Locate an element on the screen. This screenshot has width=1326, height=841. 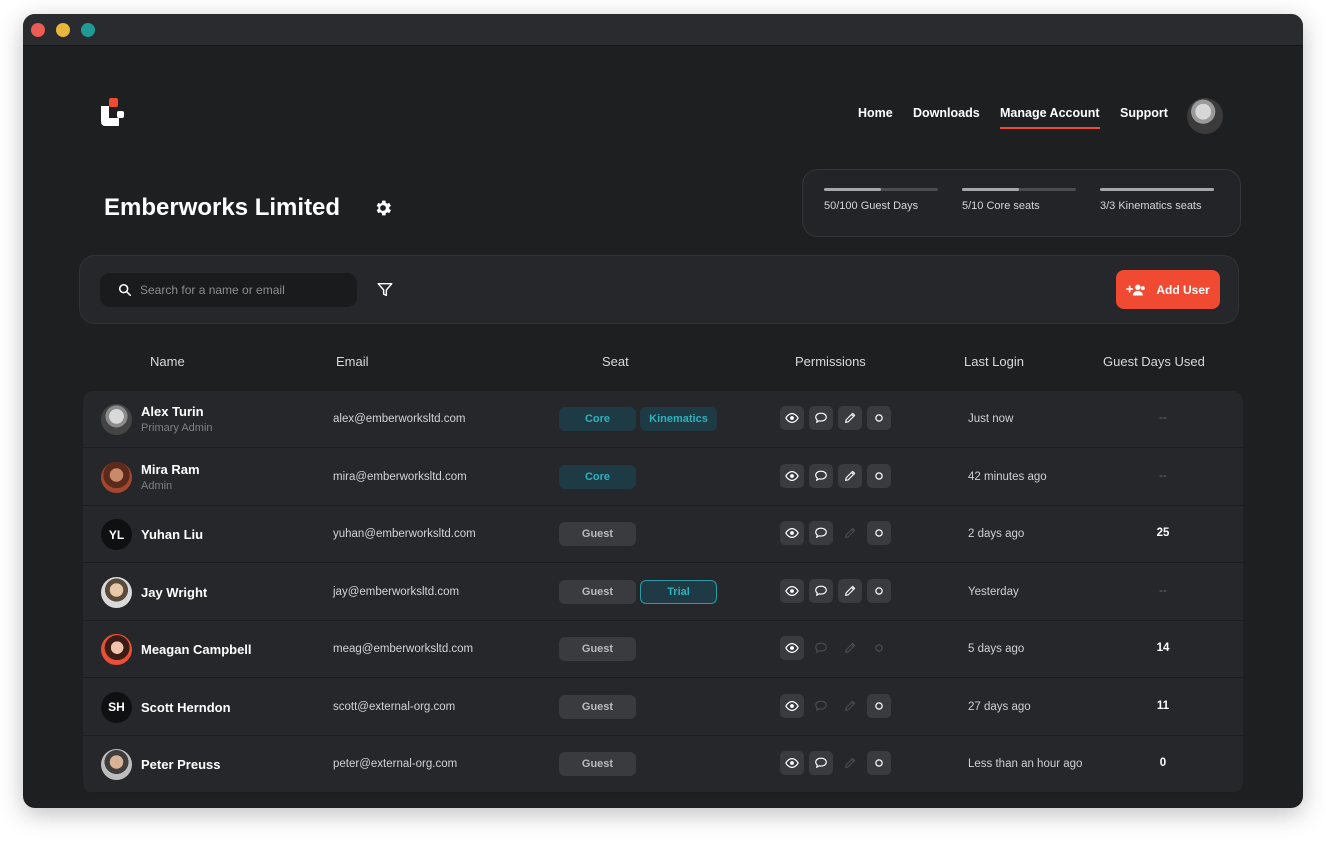
user-avatar is located at coordinates (1205, 116).